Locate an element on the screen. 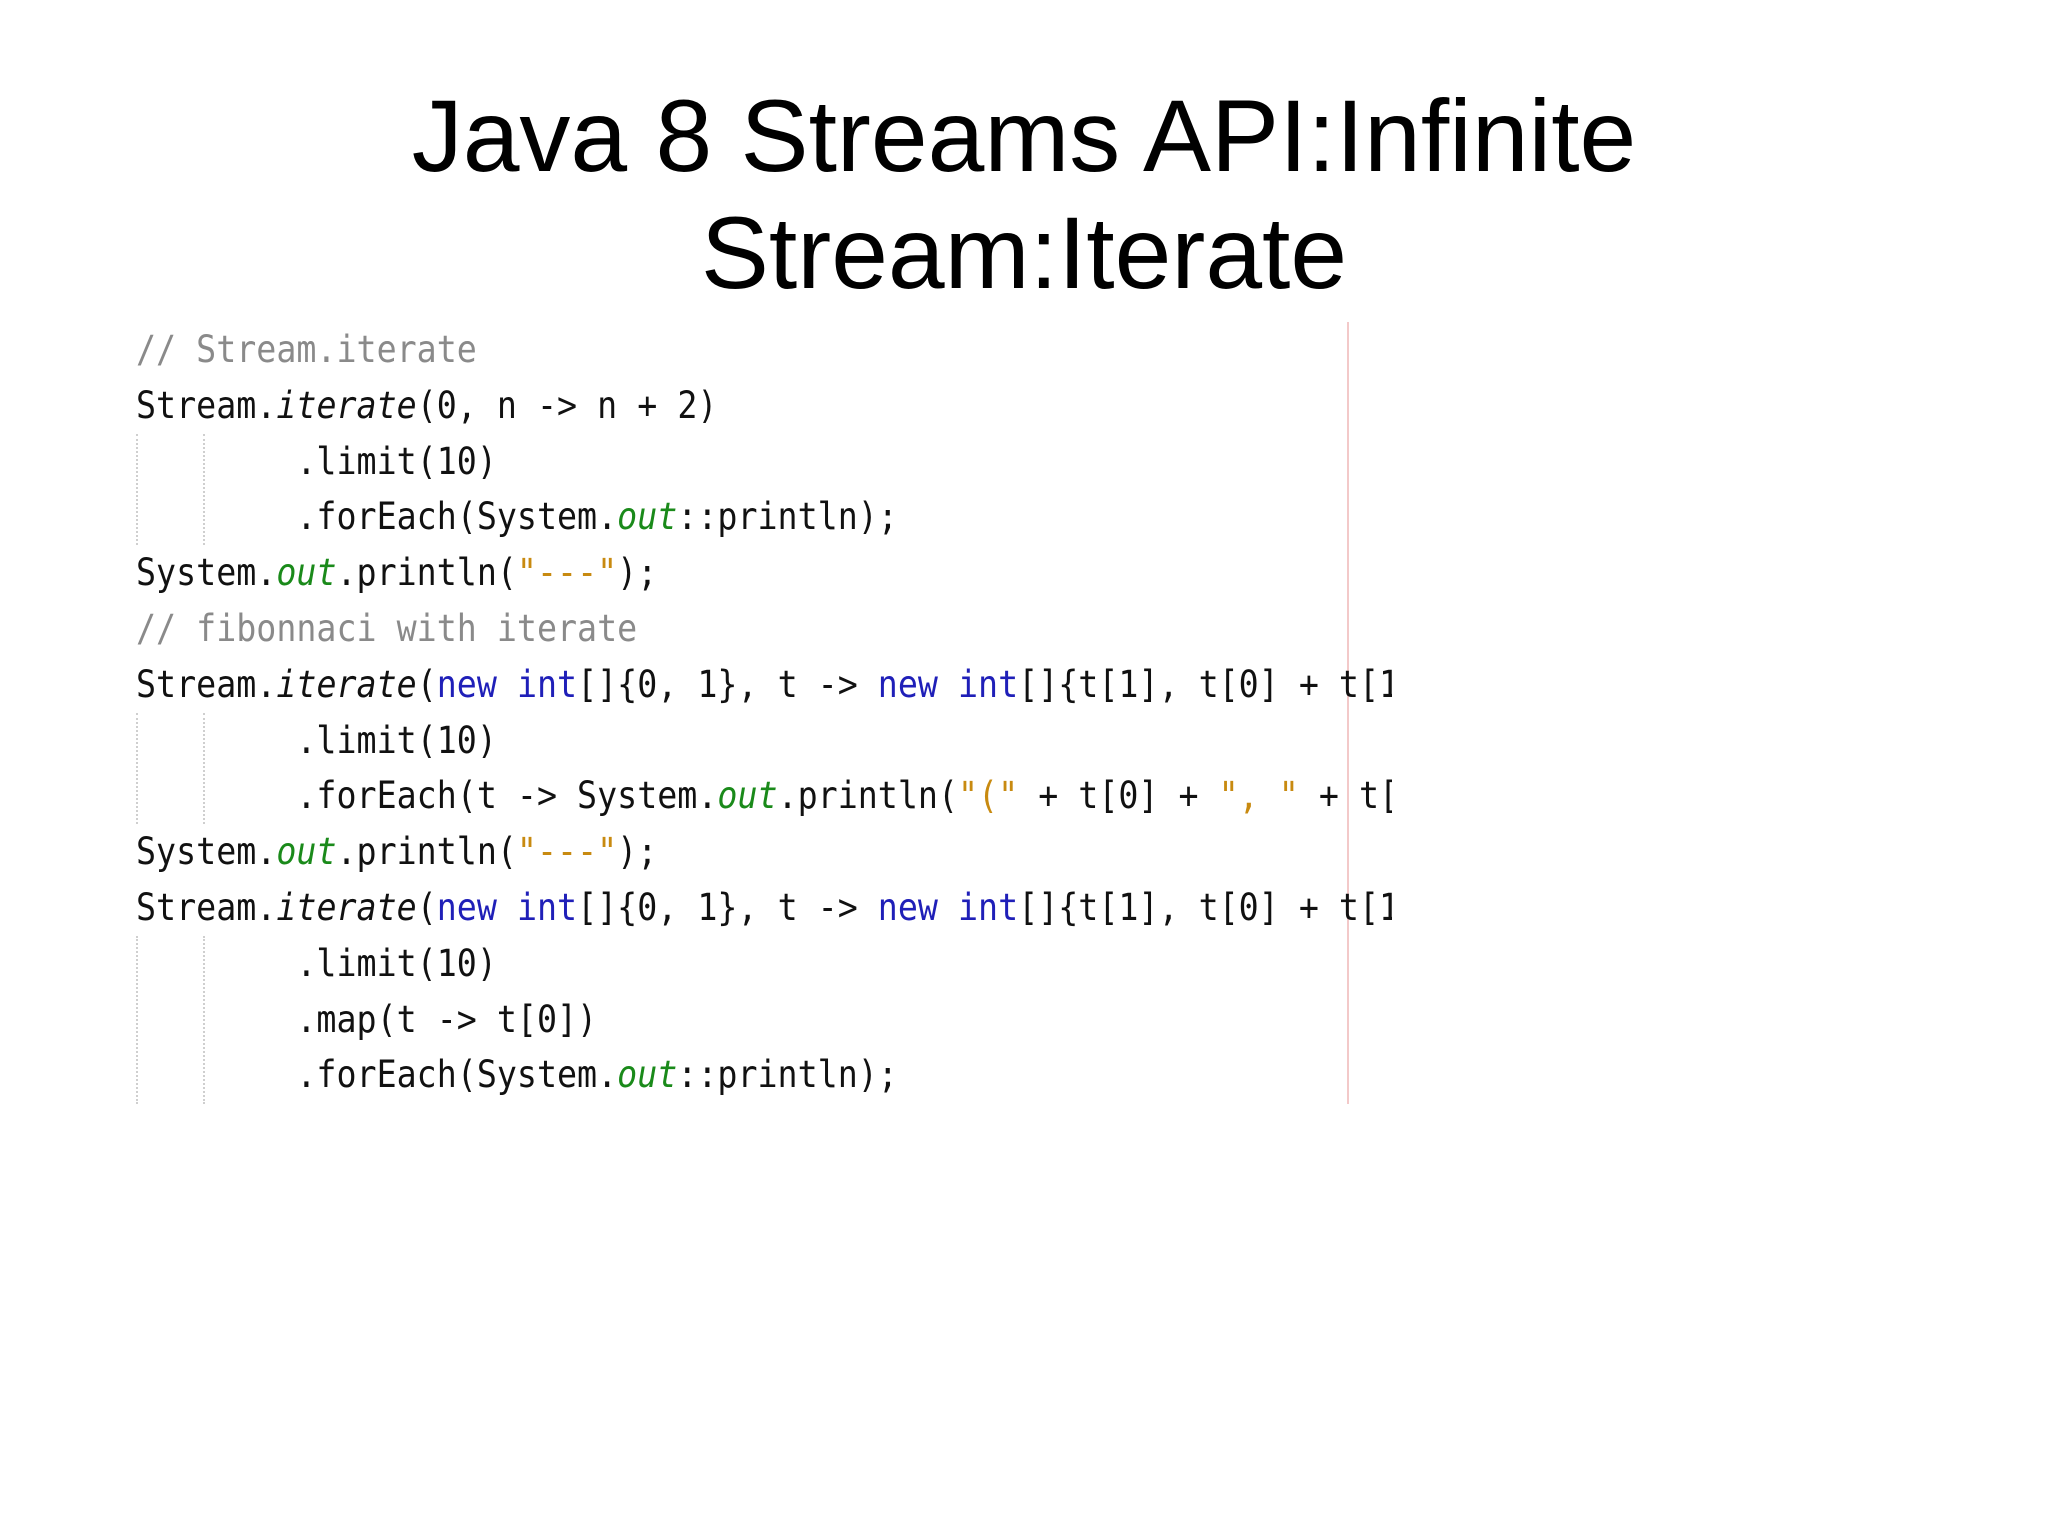 This screenshot has width=2048, height=1535. code-token: .forEach(t -> System. is located at coordinates (427, 796).